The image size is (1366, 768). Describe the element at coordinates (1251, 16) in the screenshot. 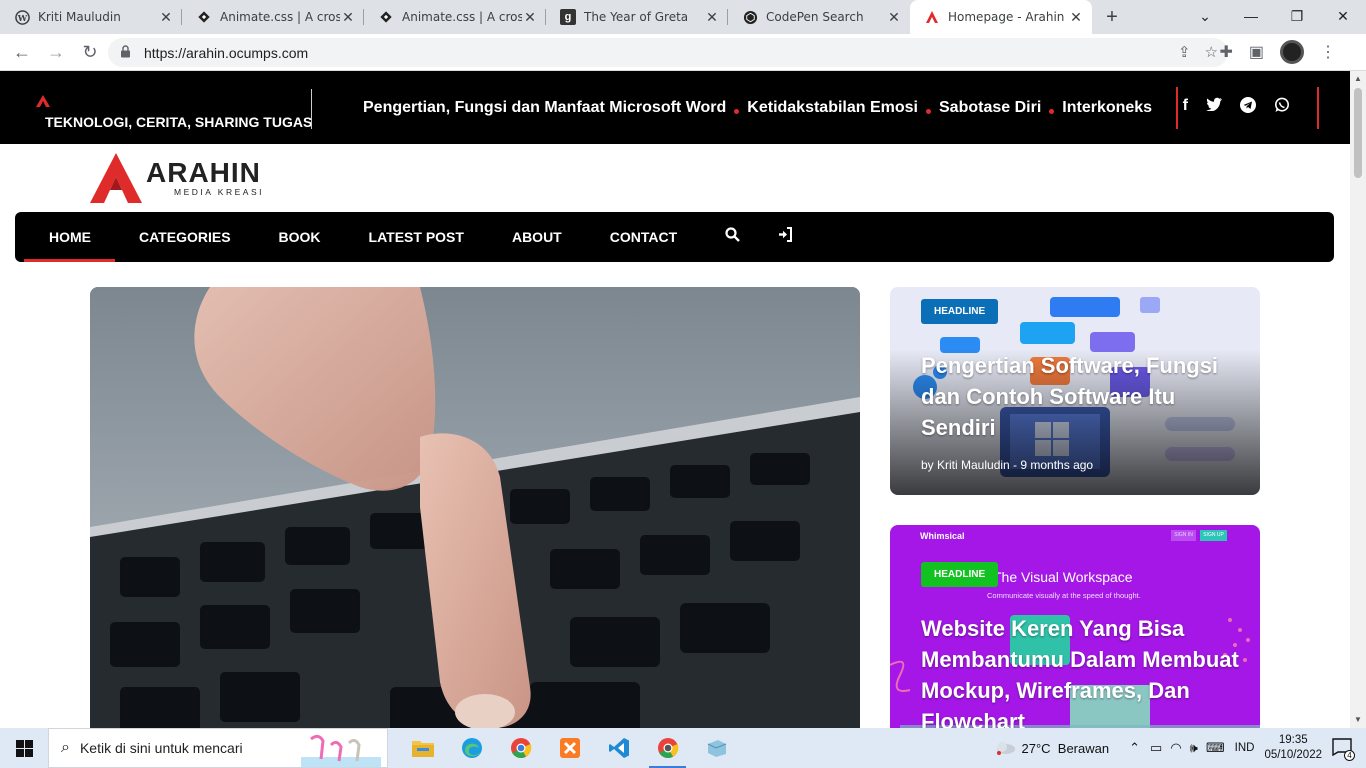

I see `minimize-button: —` at that location.